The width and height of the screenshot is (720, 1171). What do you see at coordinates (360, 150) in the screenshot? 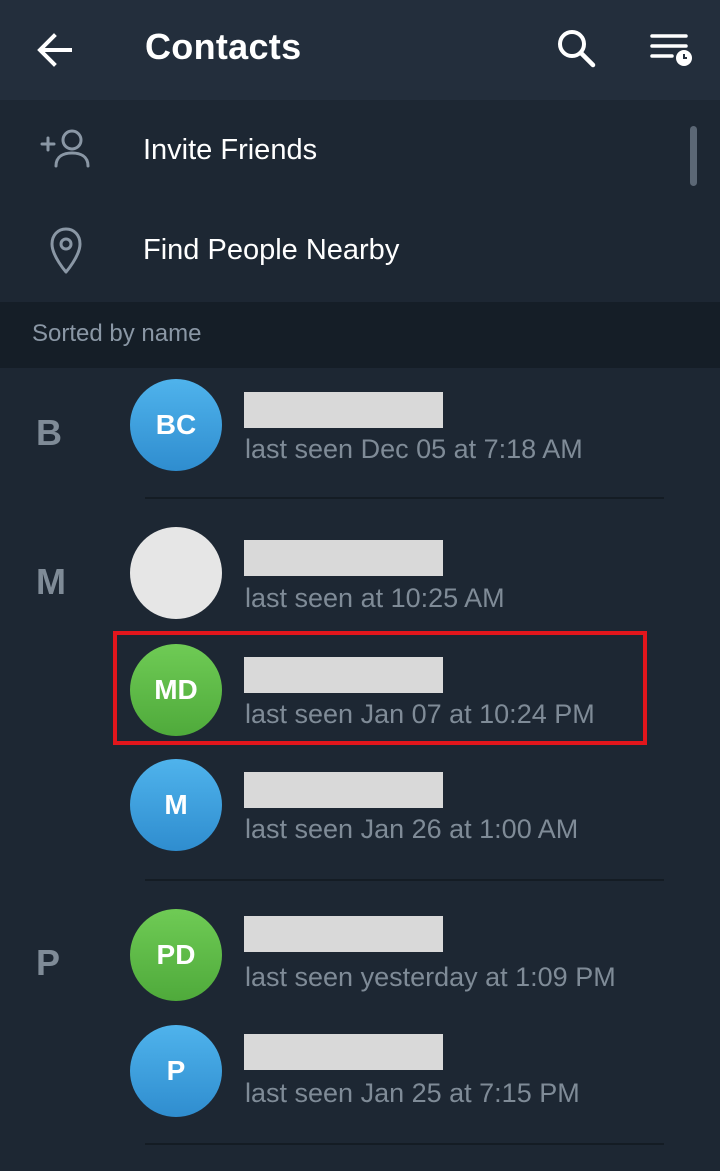
I see `invite-friends-row: Invite Friends` at bounding box center [360, 150].